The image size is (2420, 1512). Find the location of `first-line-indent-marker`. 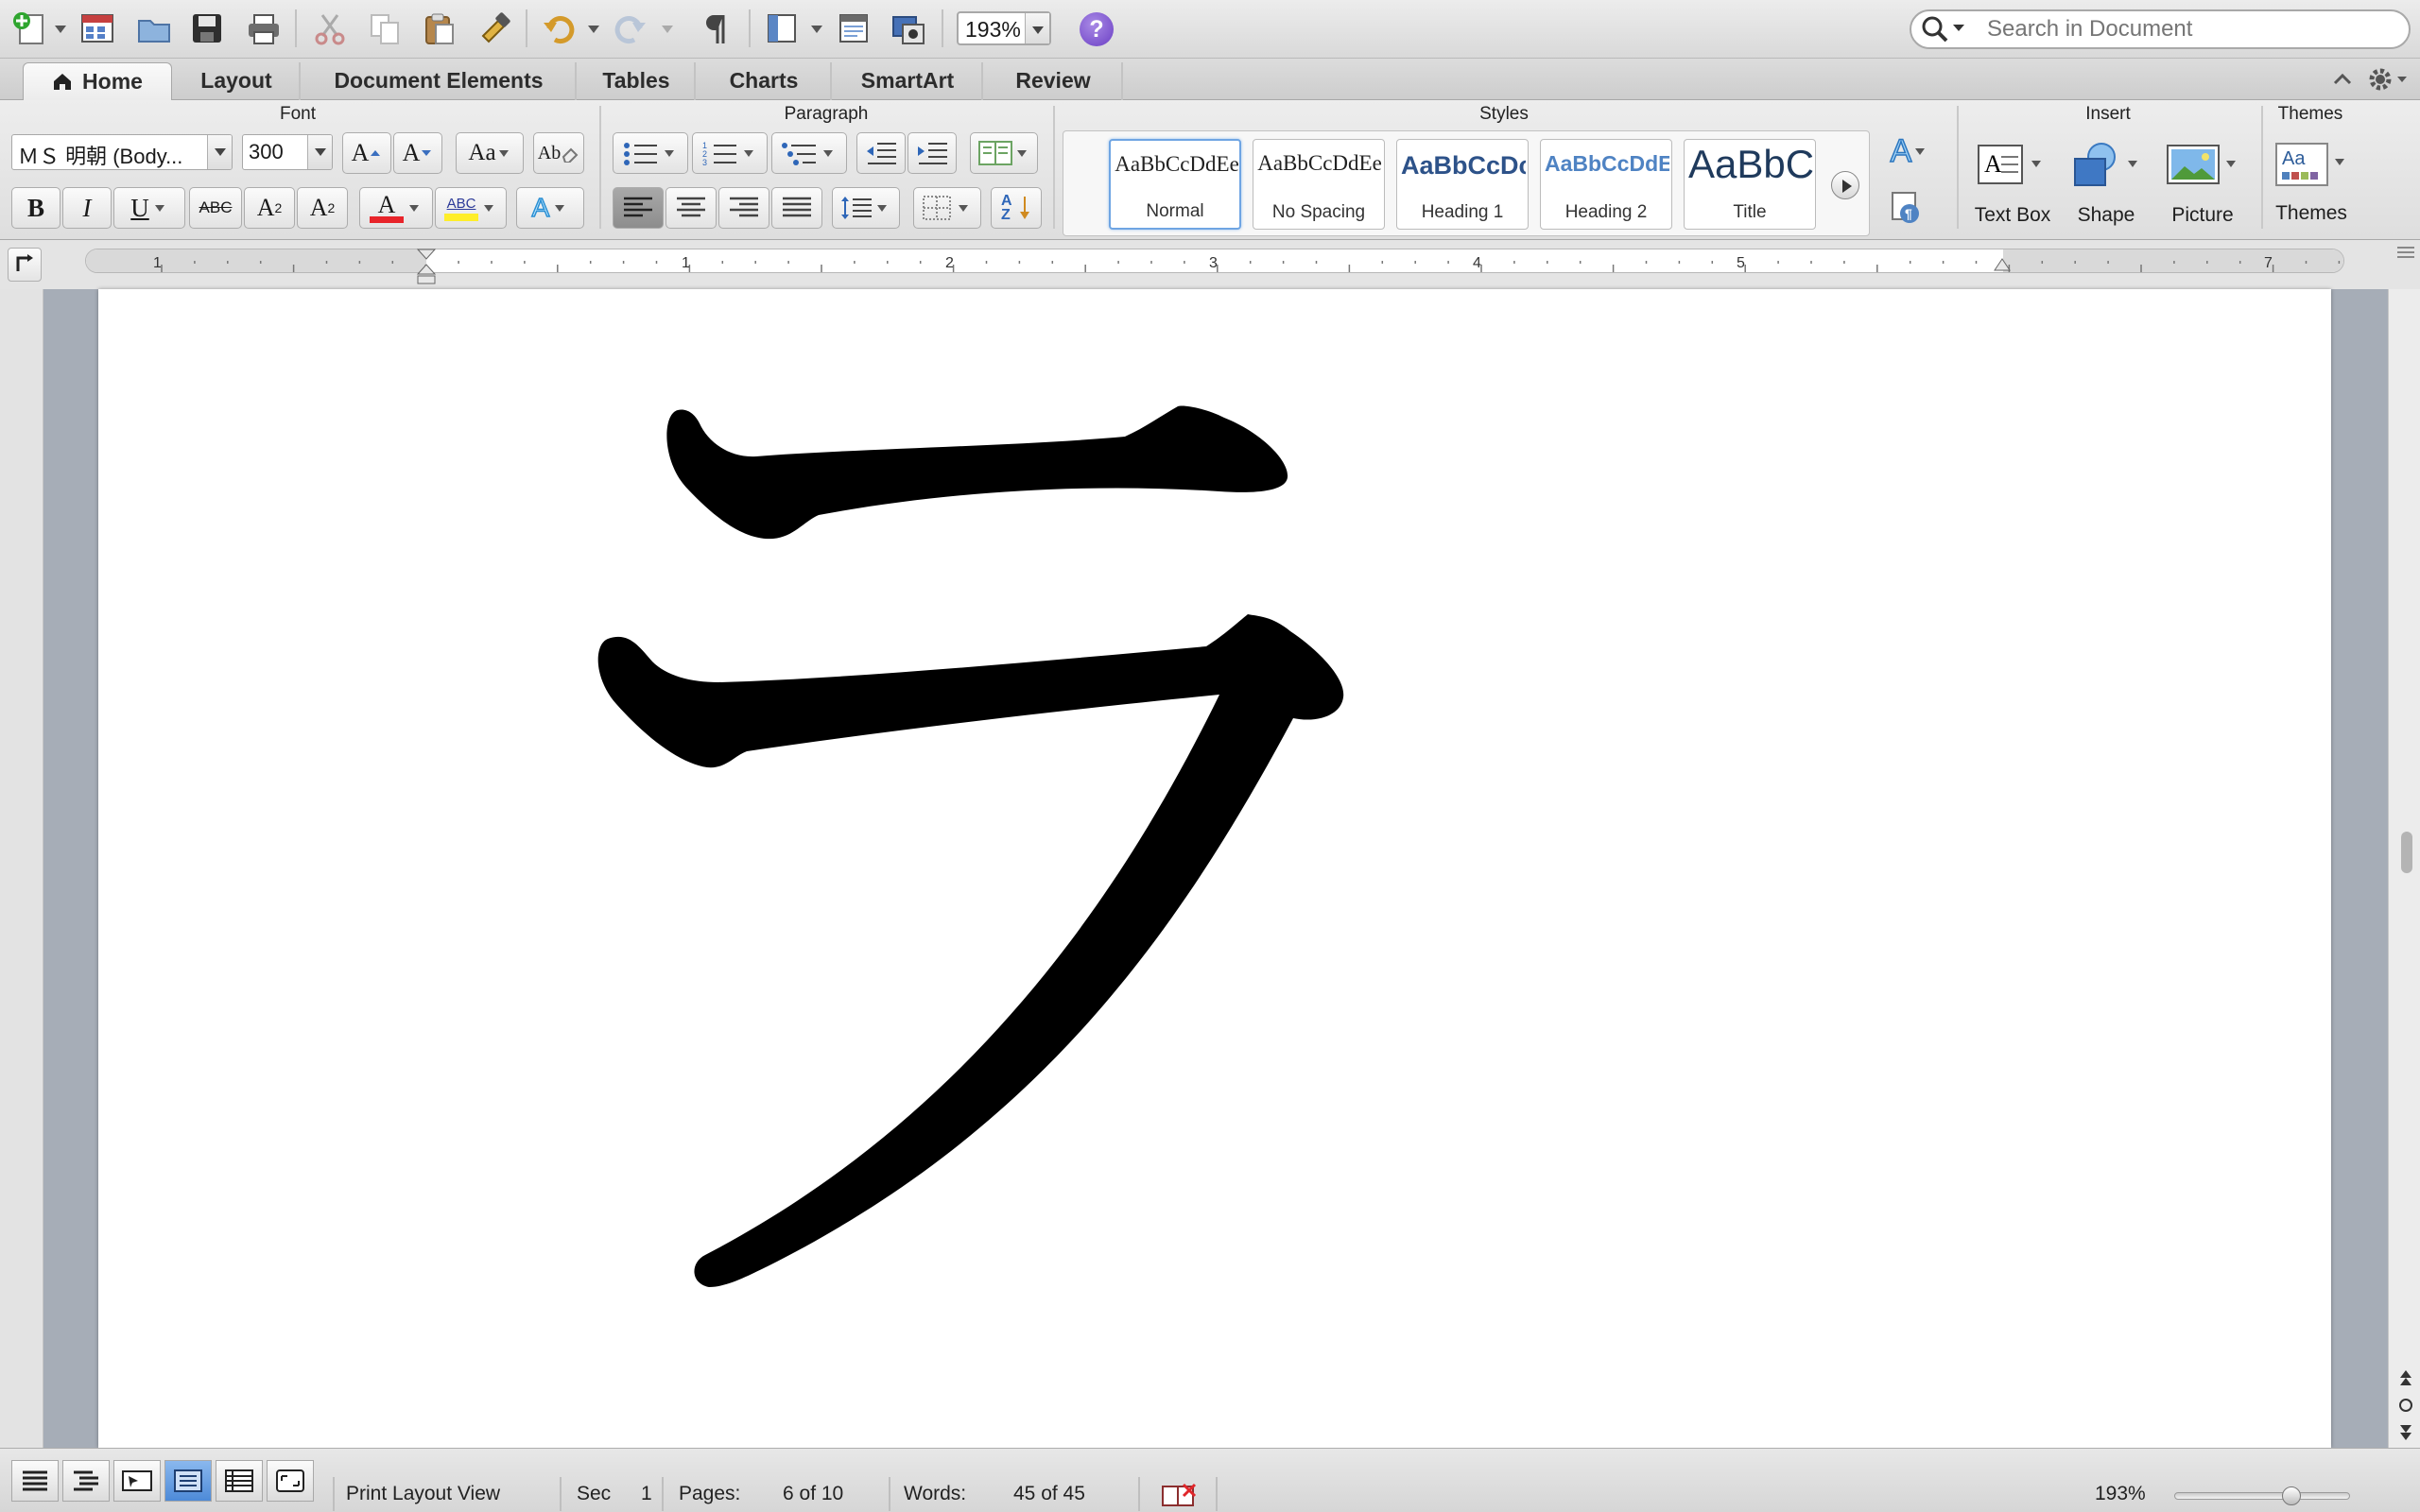

first-line-indent-marker is located at coordinates (426, 270).